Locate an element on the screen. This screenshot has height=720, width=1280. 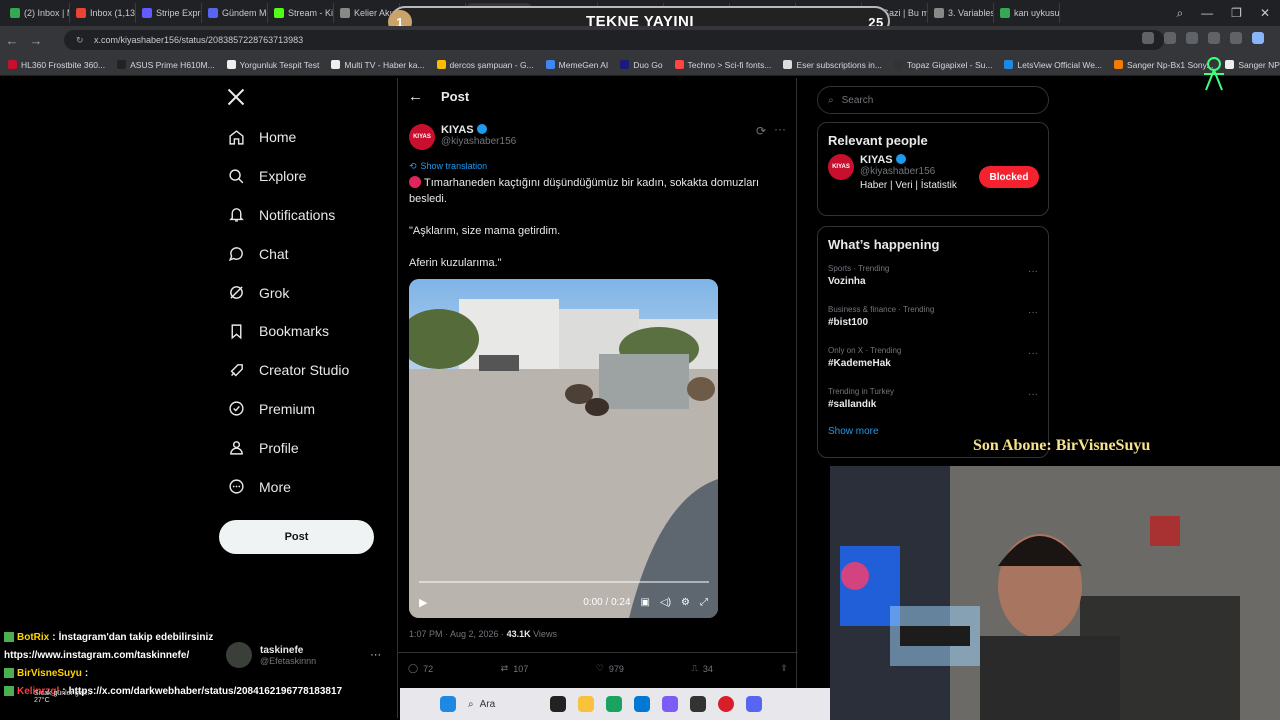
volume-icon: ◁) is located at coordinates (665, 602).